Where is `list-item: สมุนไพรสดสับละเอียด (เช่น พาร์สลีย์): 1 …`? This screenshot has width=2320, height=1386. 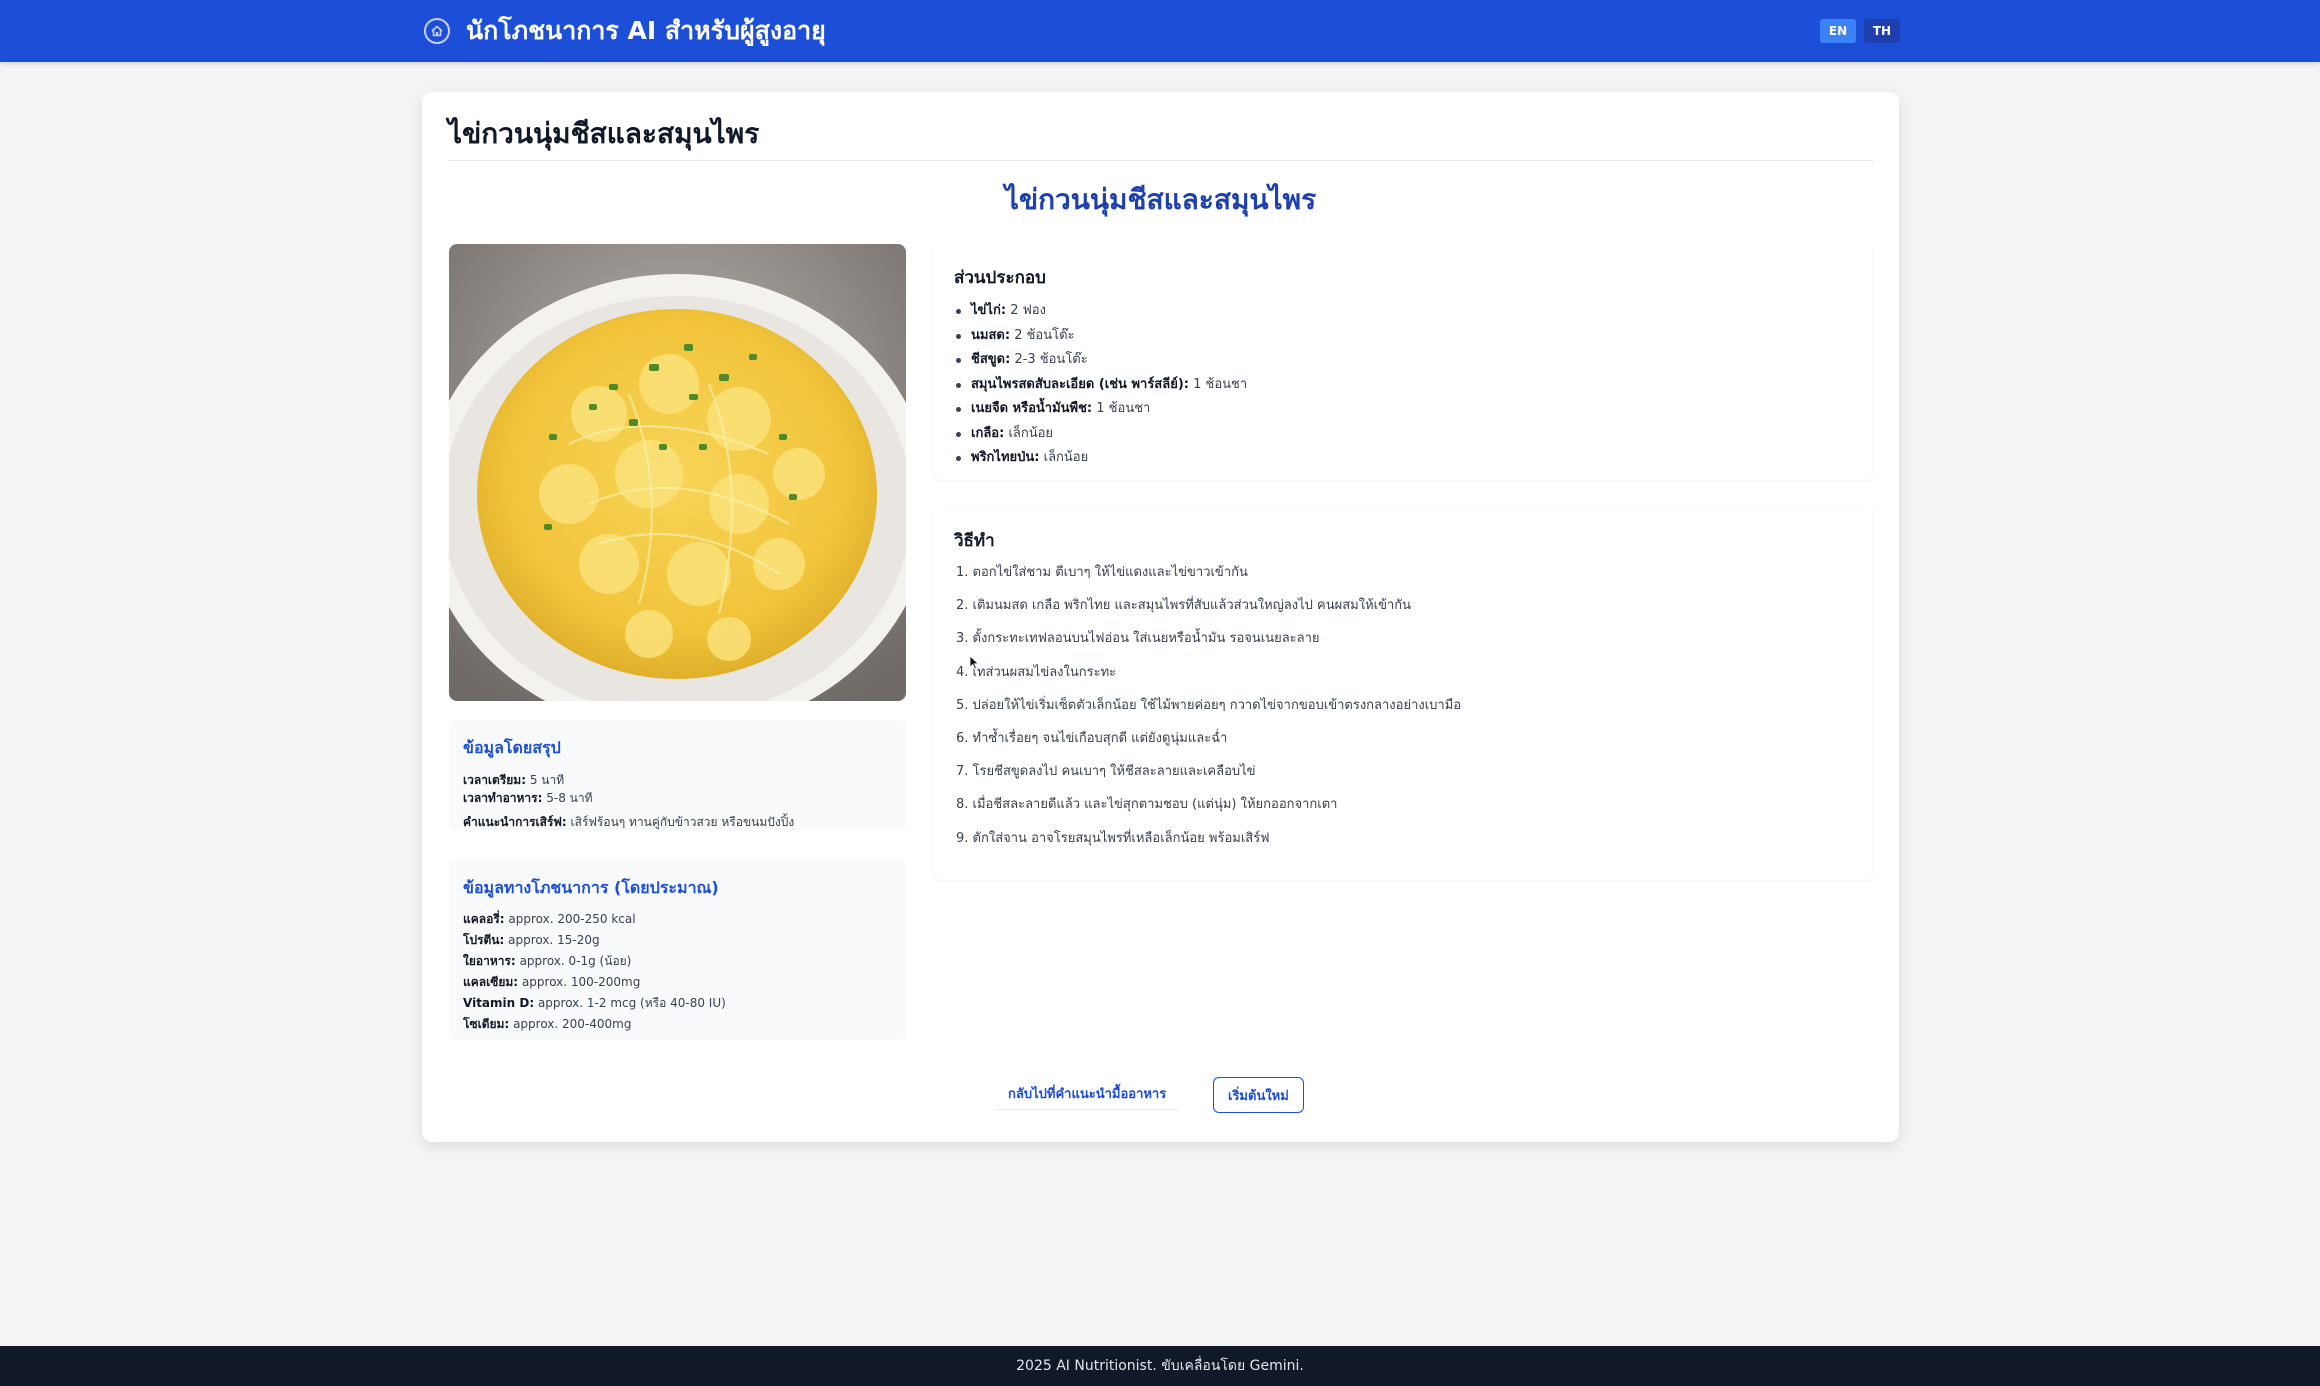
list-item: สมุนไพรสดสับละเอียด (เช่น พาร์สลีย์): 1 … is located at coordinates (1100, 388).